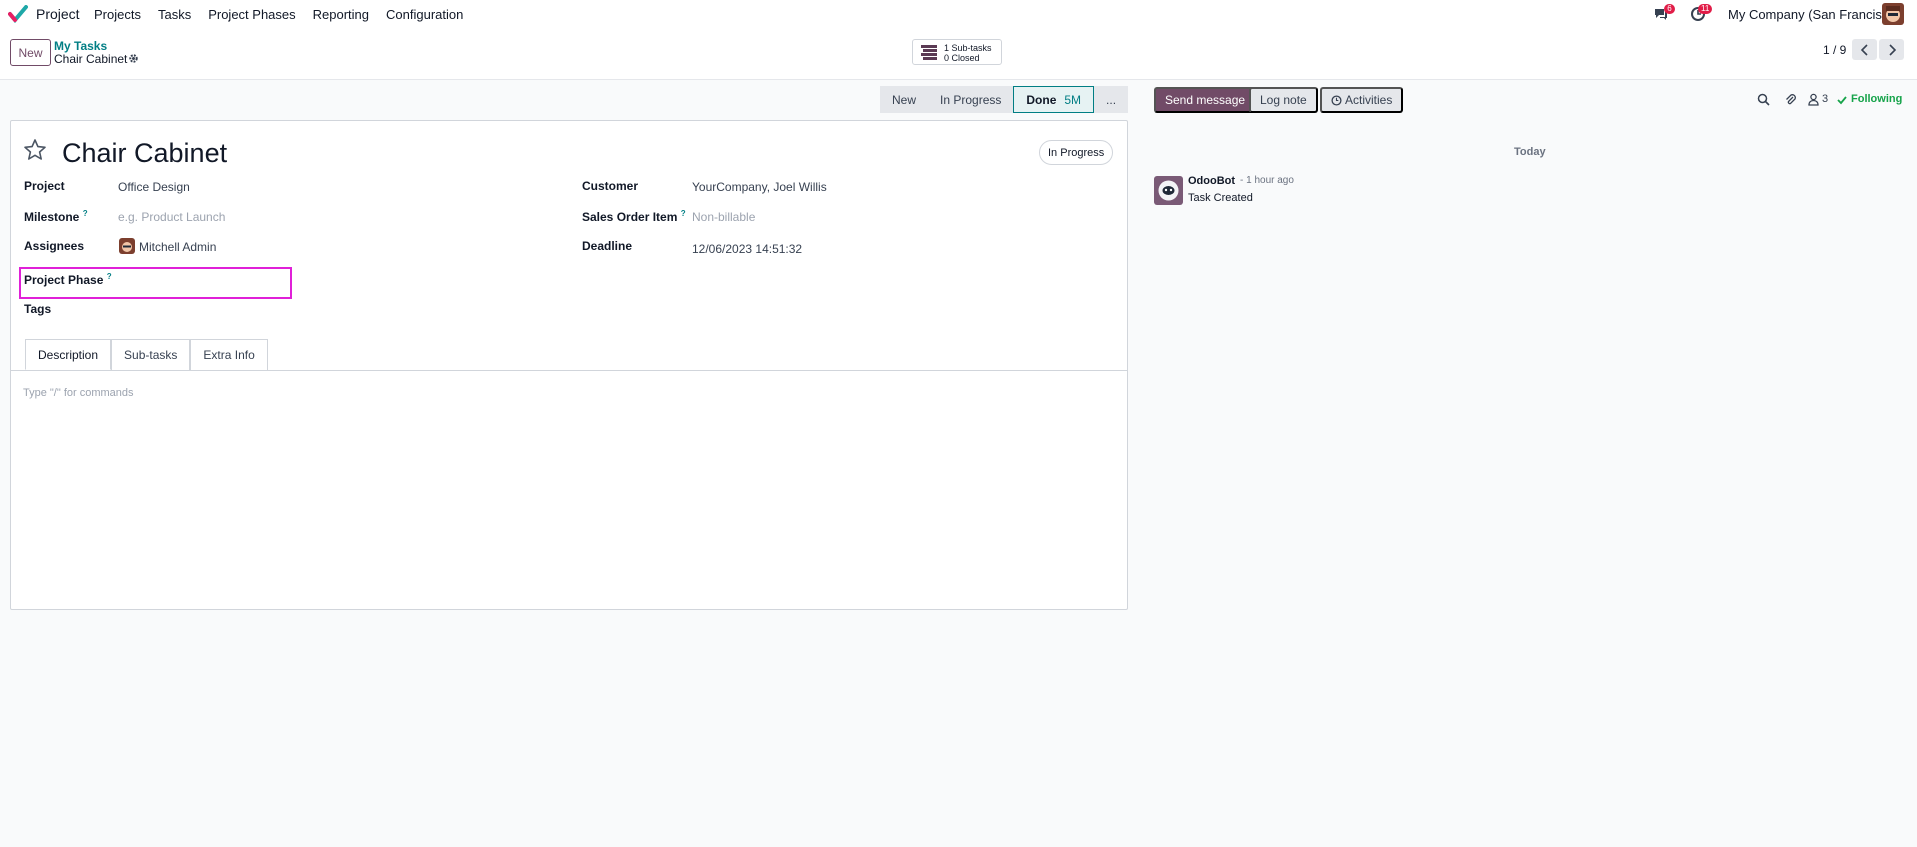 This screenshot has width=1917, height=847. What do you see at coordinates (171, 217) in the screenshot?
I see `milestone-input: e.g. Product Launch` at bounding box center [171, 217].